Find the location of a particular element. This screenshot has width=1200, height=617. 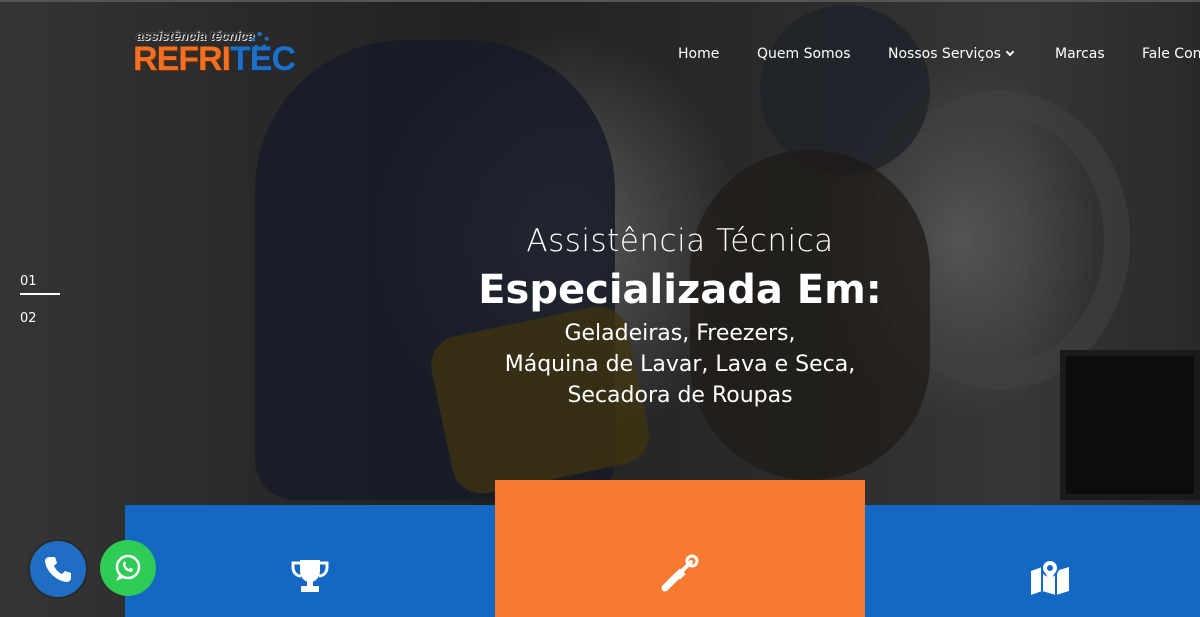

logo-name-part1: REFRI is located at coordinates (182, 59).